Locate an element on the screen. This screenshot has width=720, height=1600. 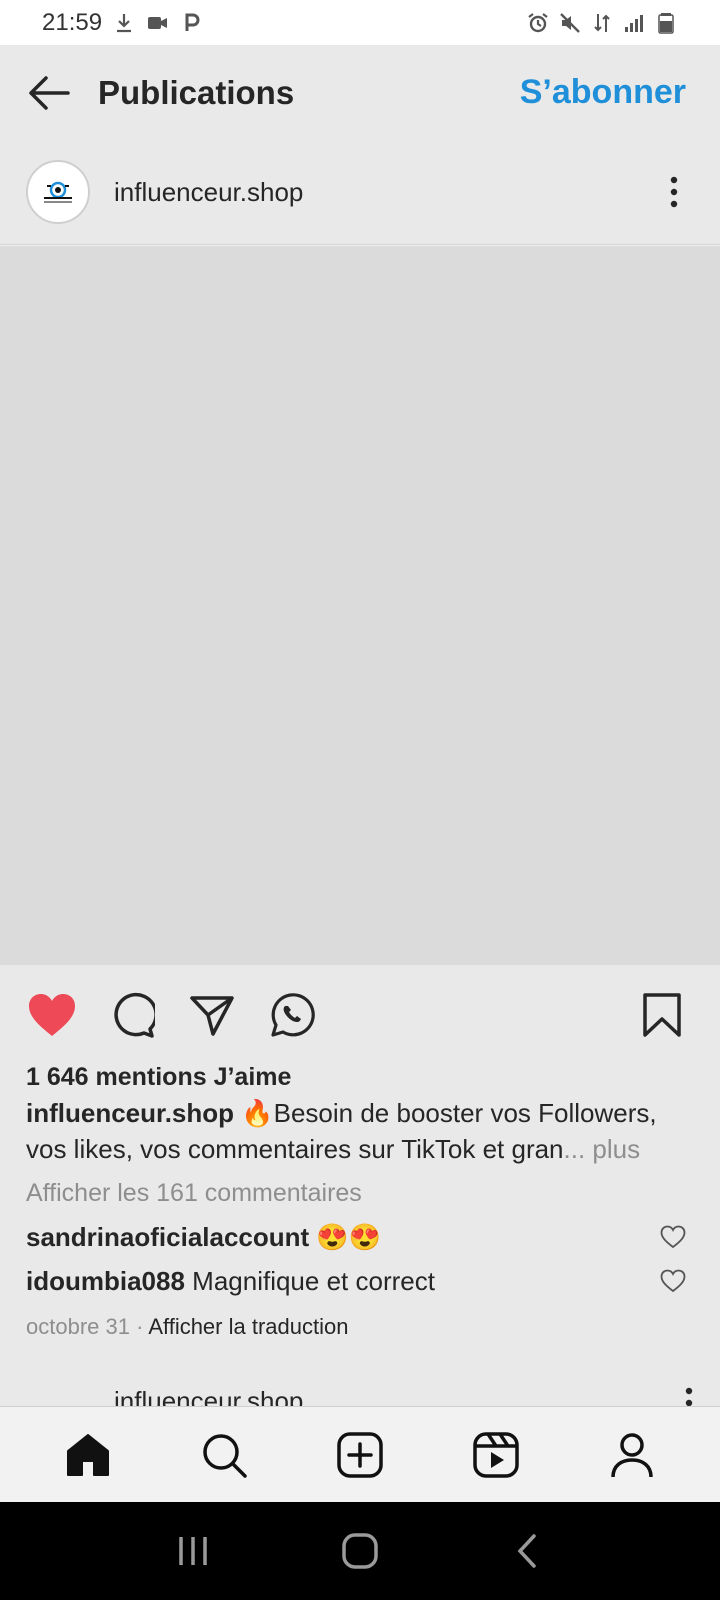
home-icon is located at coordinates (88, 1454).